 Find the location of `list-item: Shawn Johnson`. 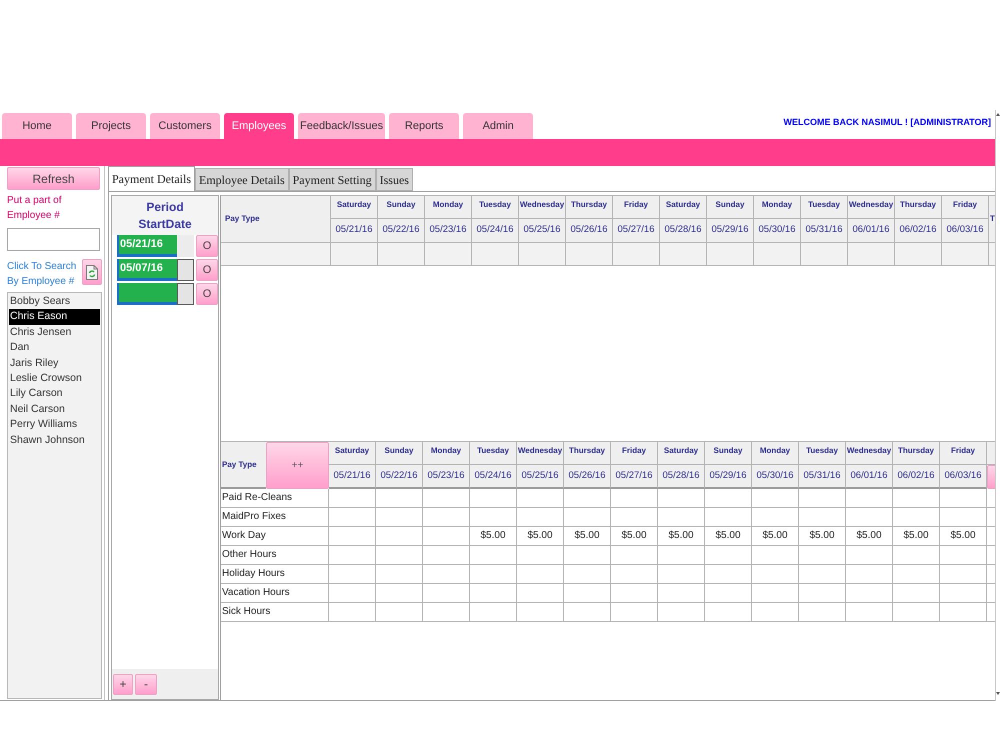

list-item: Shawn Johnson is located at coordinates (54, 440).